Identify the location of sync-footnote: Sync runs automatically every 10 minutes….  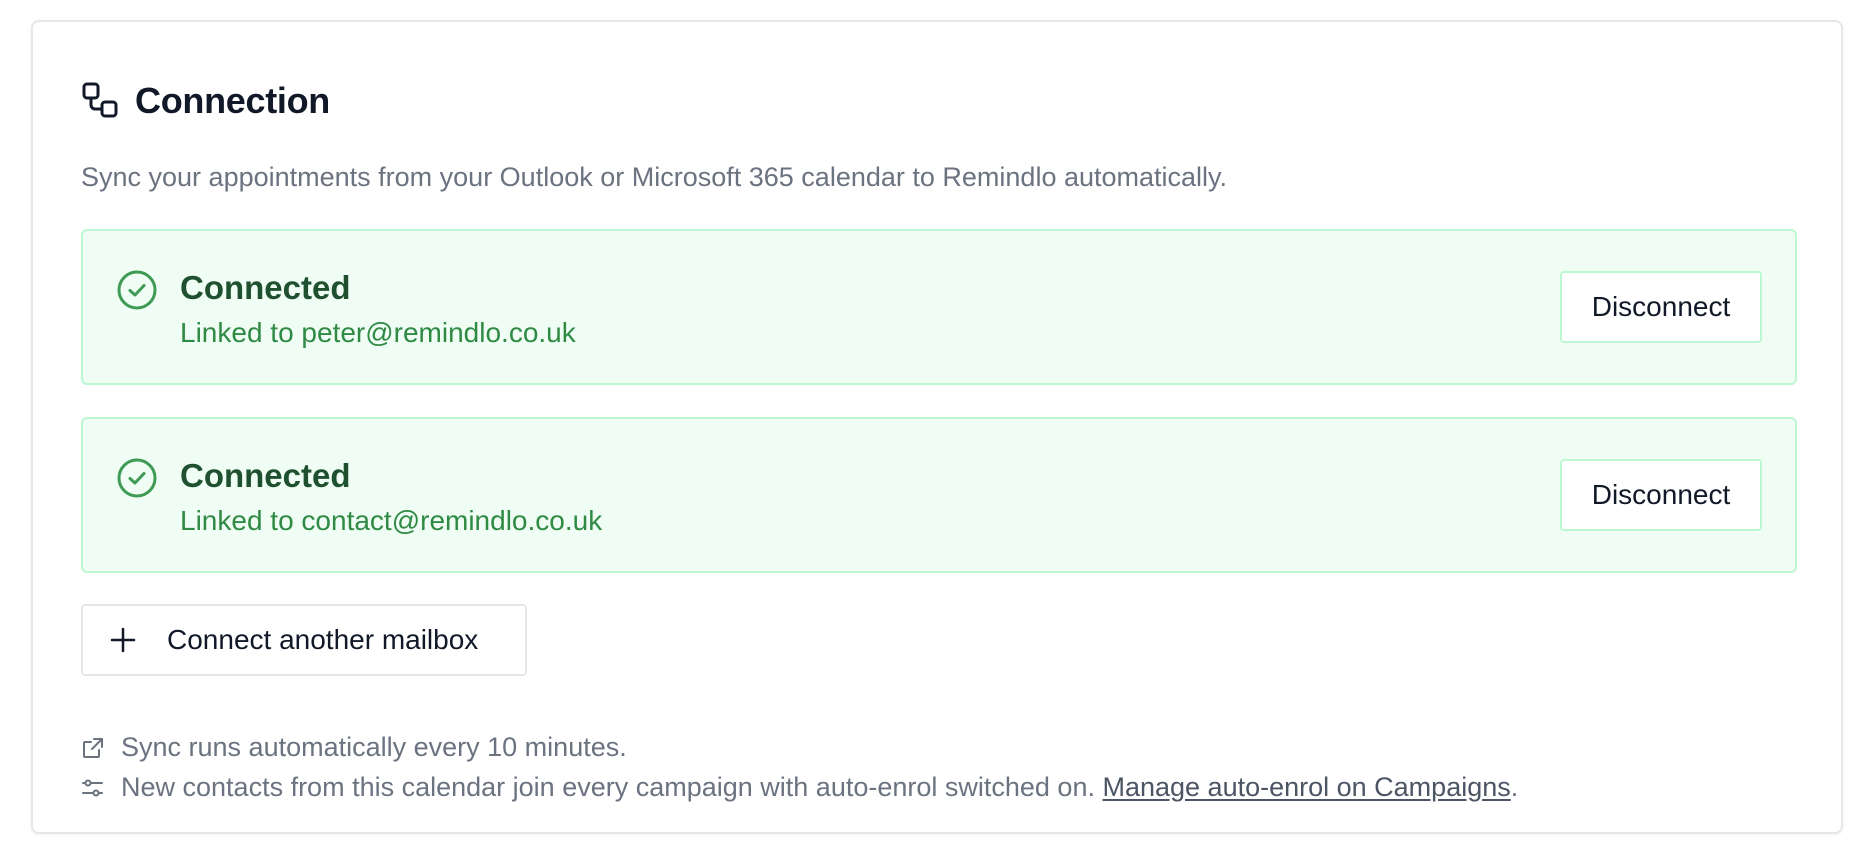
(354, 747).